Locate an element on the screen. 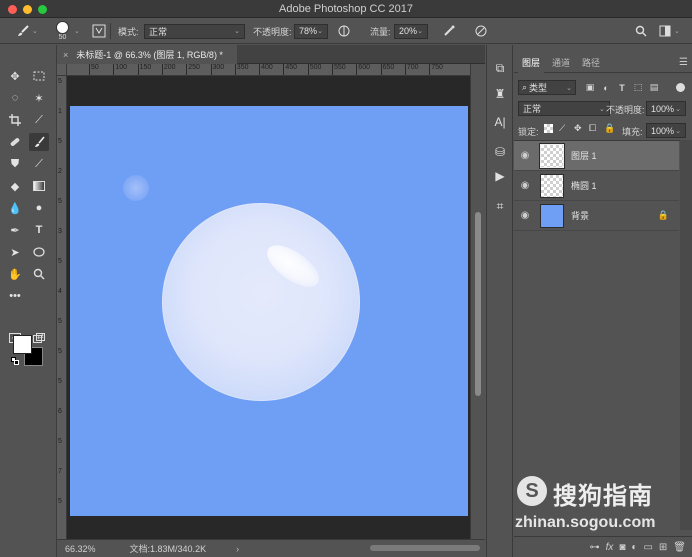 The height and width of the screenshot is (557, 692). chevron-down-icon: ⌄ is located at coordinates (237, 31).